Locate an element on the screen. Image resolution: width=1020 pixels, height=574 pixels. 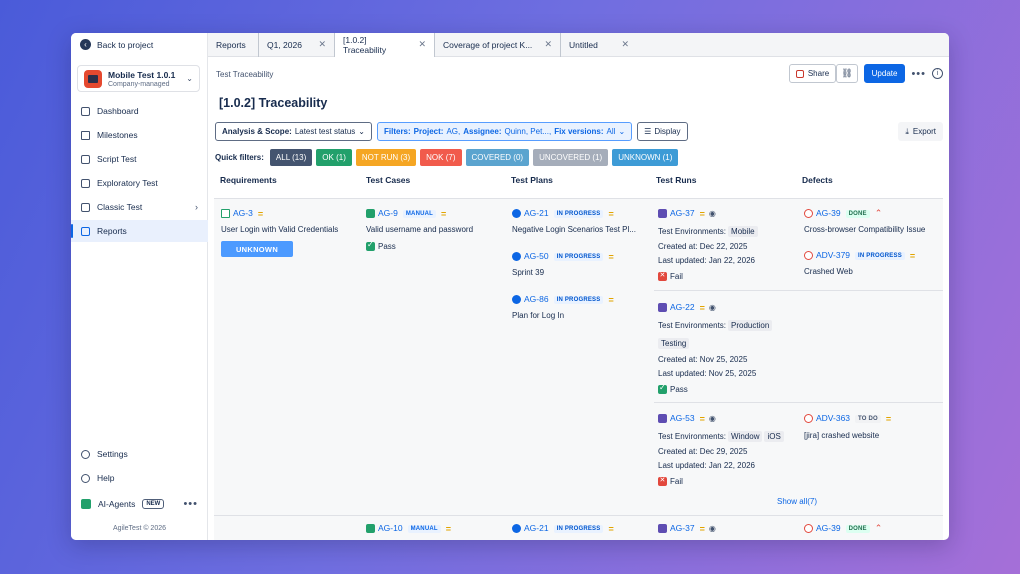
status-badge: UNKNOWN is located at coordinates (257, 249).